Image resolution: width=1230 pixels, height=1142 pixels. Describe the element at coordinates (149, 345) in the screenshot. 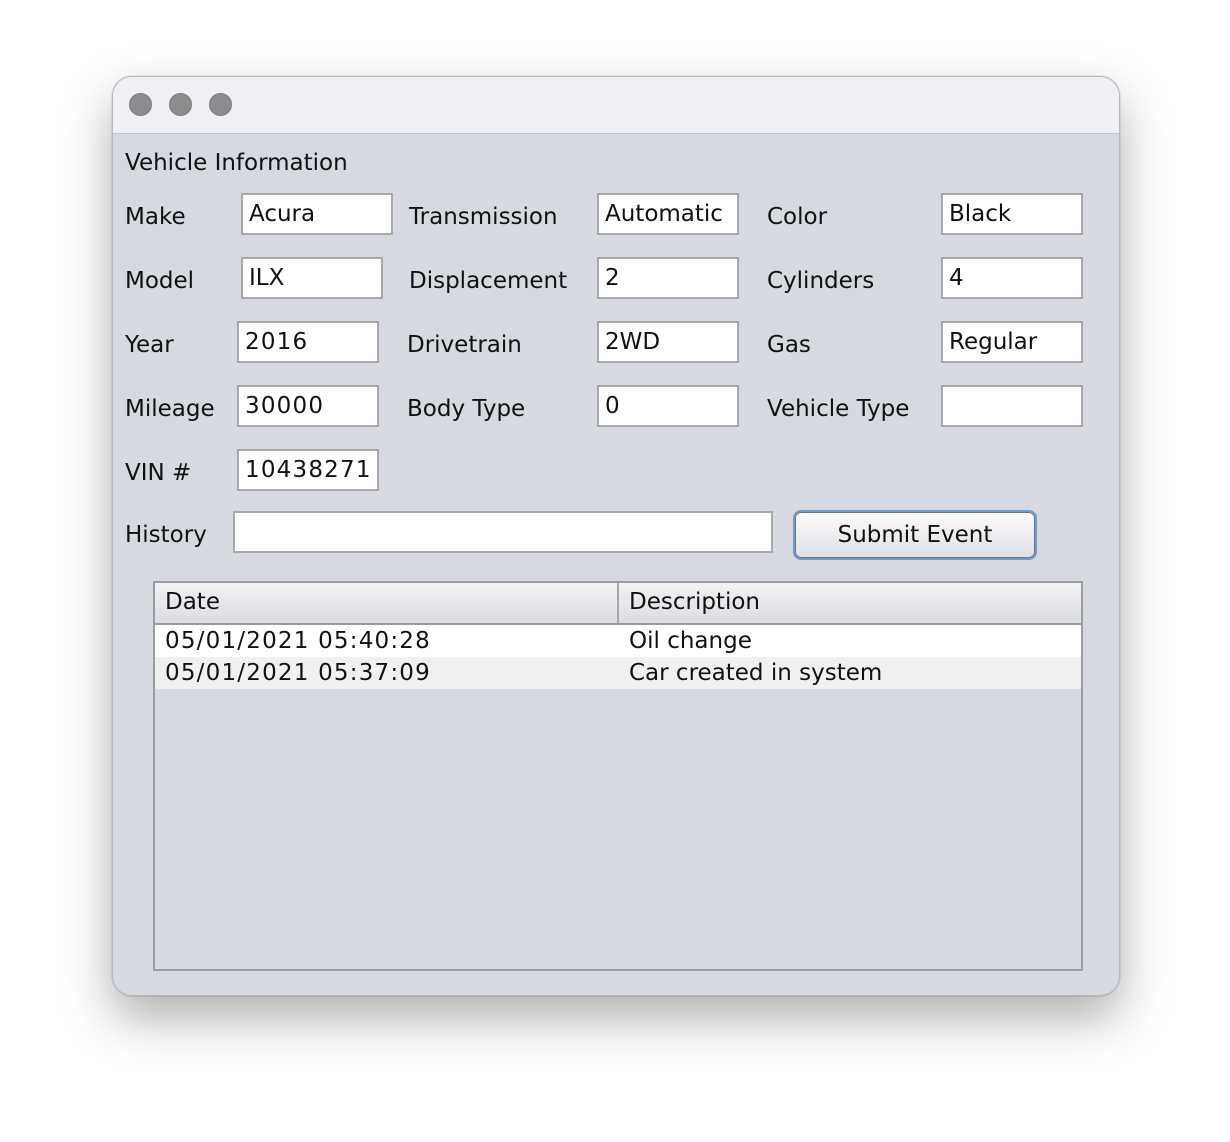

I see `year-label: Year` at that location.